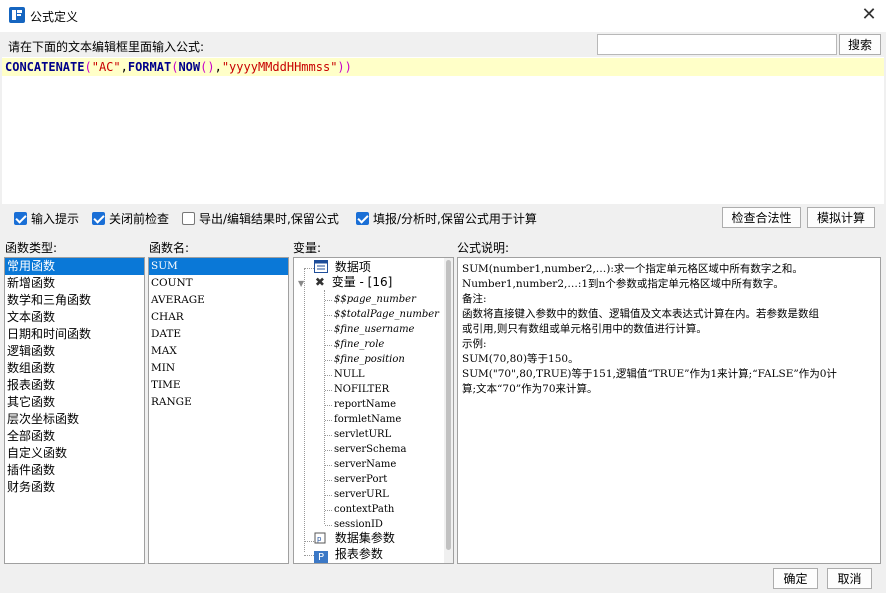  Describe the element at coordinates (269, 218) in the screenshot. I see `keep-formula-export-label: 导出/编辑结果时,保留公式` at that location.